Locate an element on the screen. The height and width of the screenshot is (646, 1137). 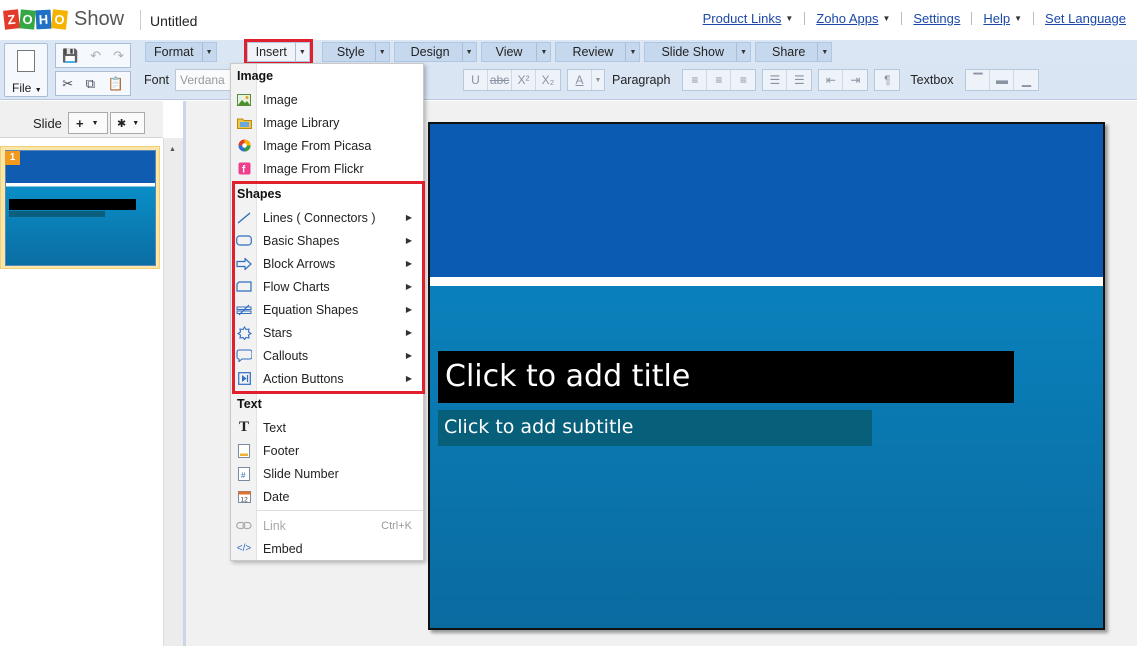
product-links-link: Product Links is located at coordinates (742, 18).